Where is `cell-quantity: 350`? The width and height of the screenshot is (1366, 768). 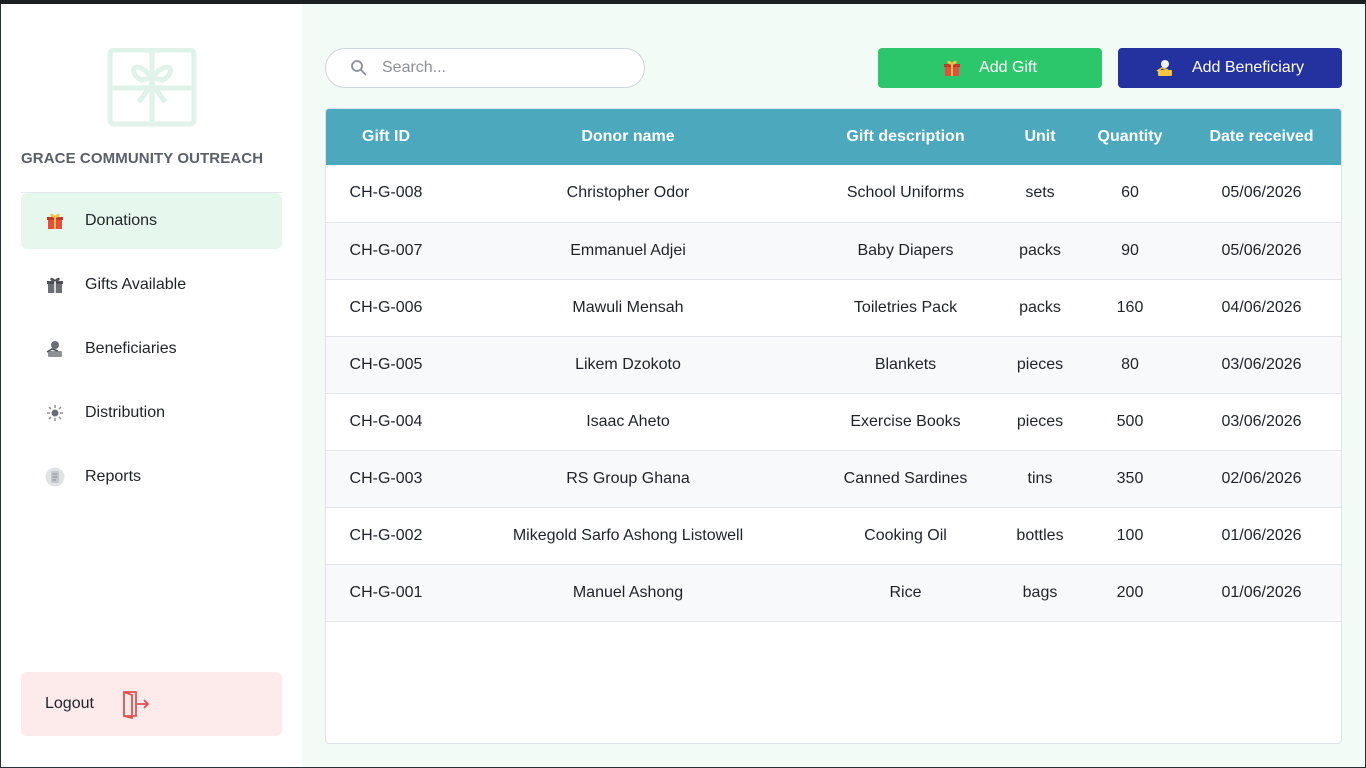
cell-quantity: 350 is located at coordinates (1130, 478).